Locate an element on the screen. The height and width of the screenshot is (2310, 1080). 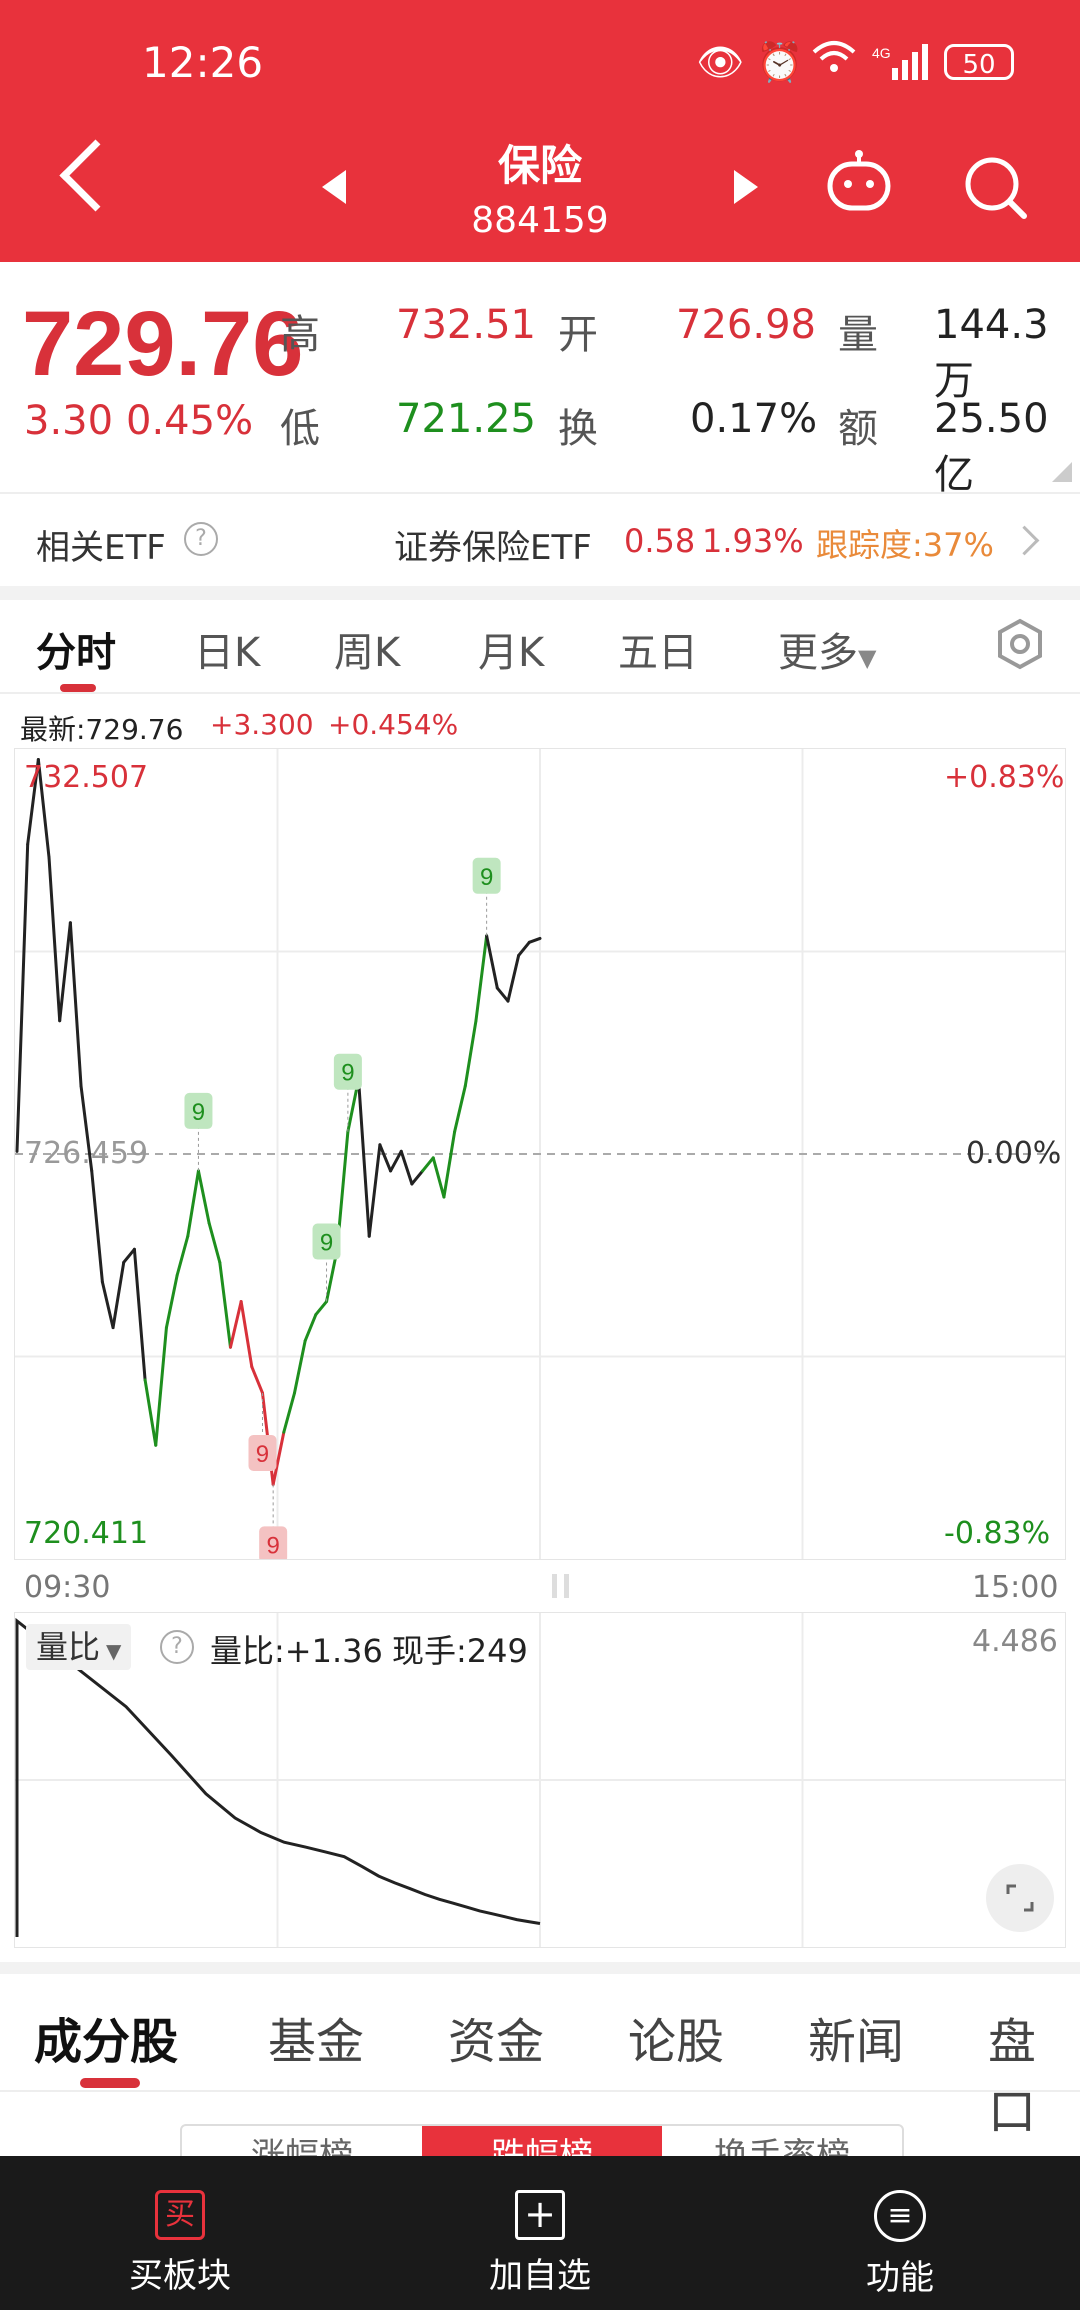
chart-mid-pct: 0.00% is located at coordinates (1014, 1153).